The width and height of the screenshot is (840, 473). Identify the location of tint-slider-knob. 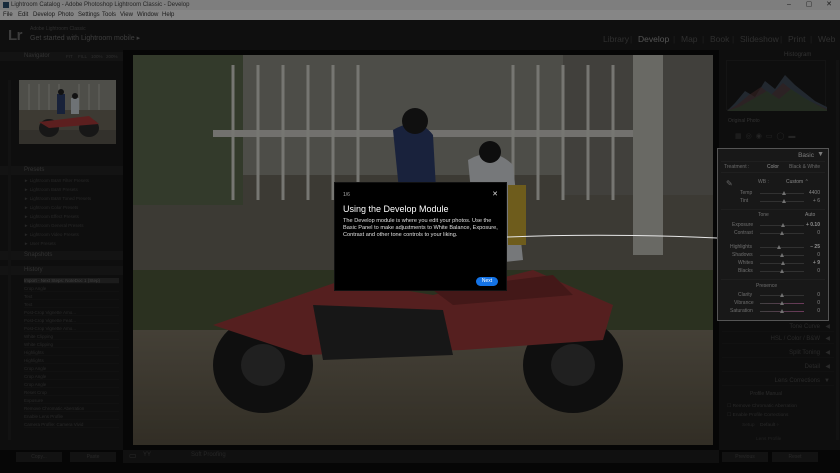
(784, 201).